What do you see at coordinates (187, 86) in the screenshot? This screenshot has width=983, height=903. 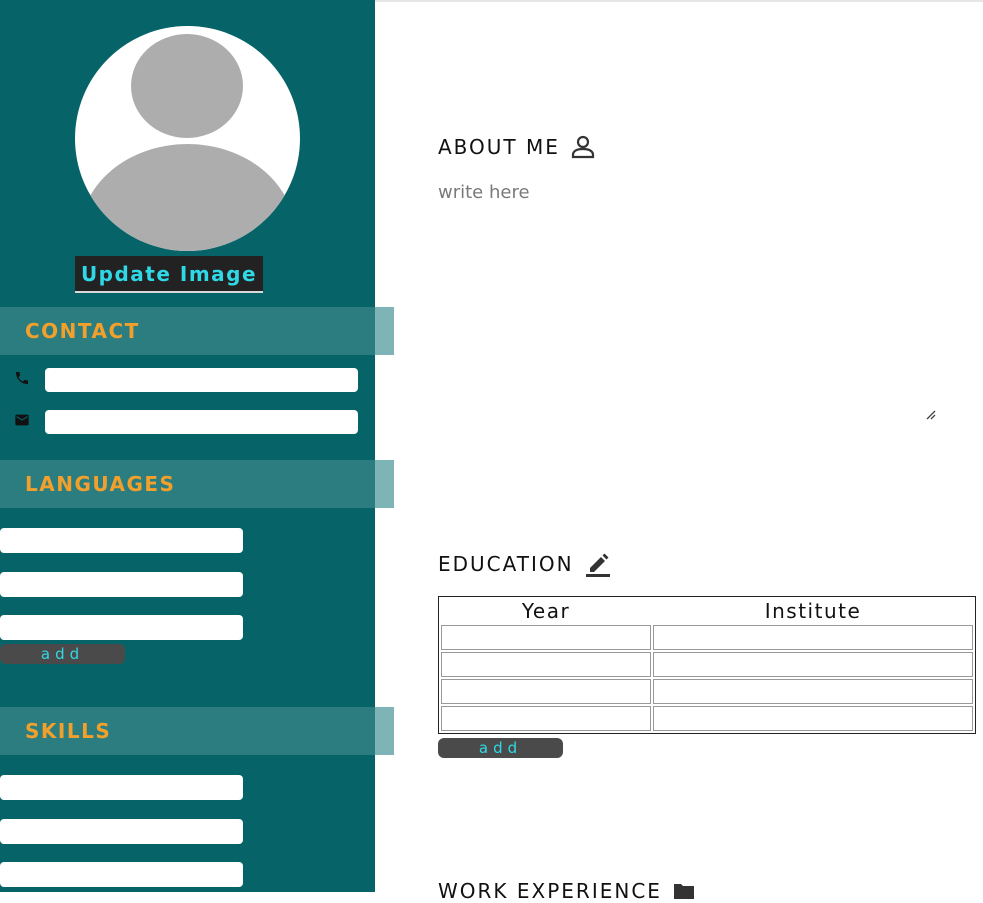 I see `avatar-head` at bounding box center [187, 86].